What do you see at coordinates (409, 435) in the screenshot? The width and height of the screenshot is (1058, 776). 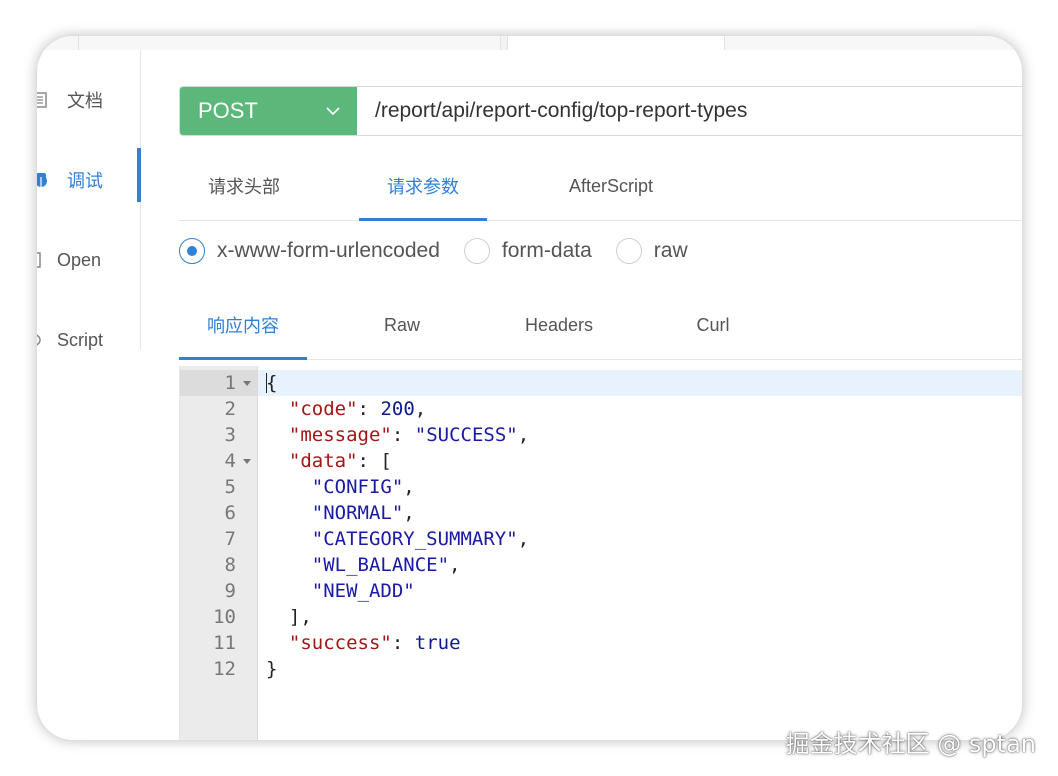 I see `code-text: "message": "SUCCESS",` at bounding box center [409, 435].